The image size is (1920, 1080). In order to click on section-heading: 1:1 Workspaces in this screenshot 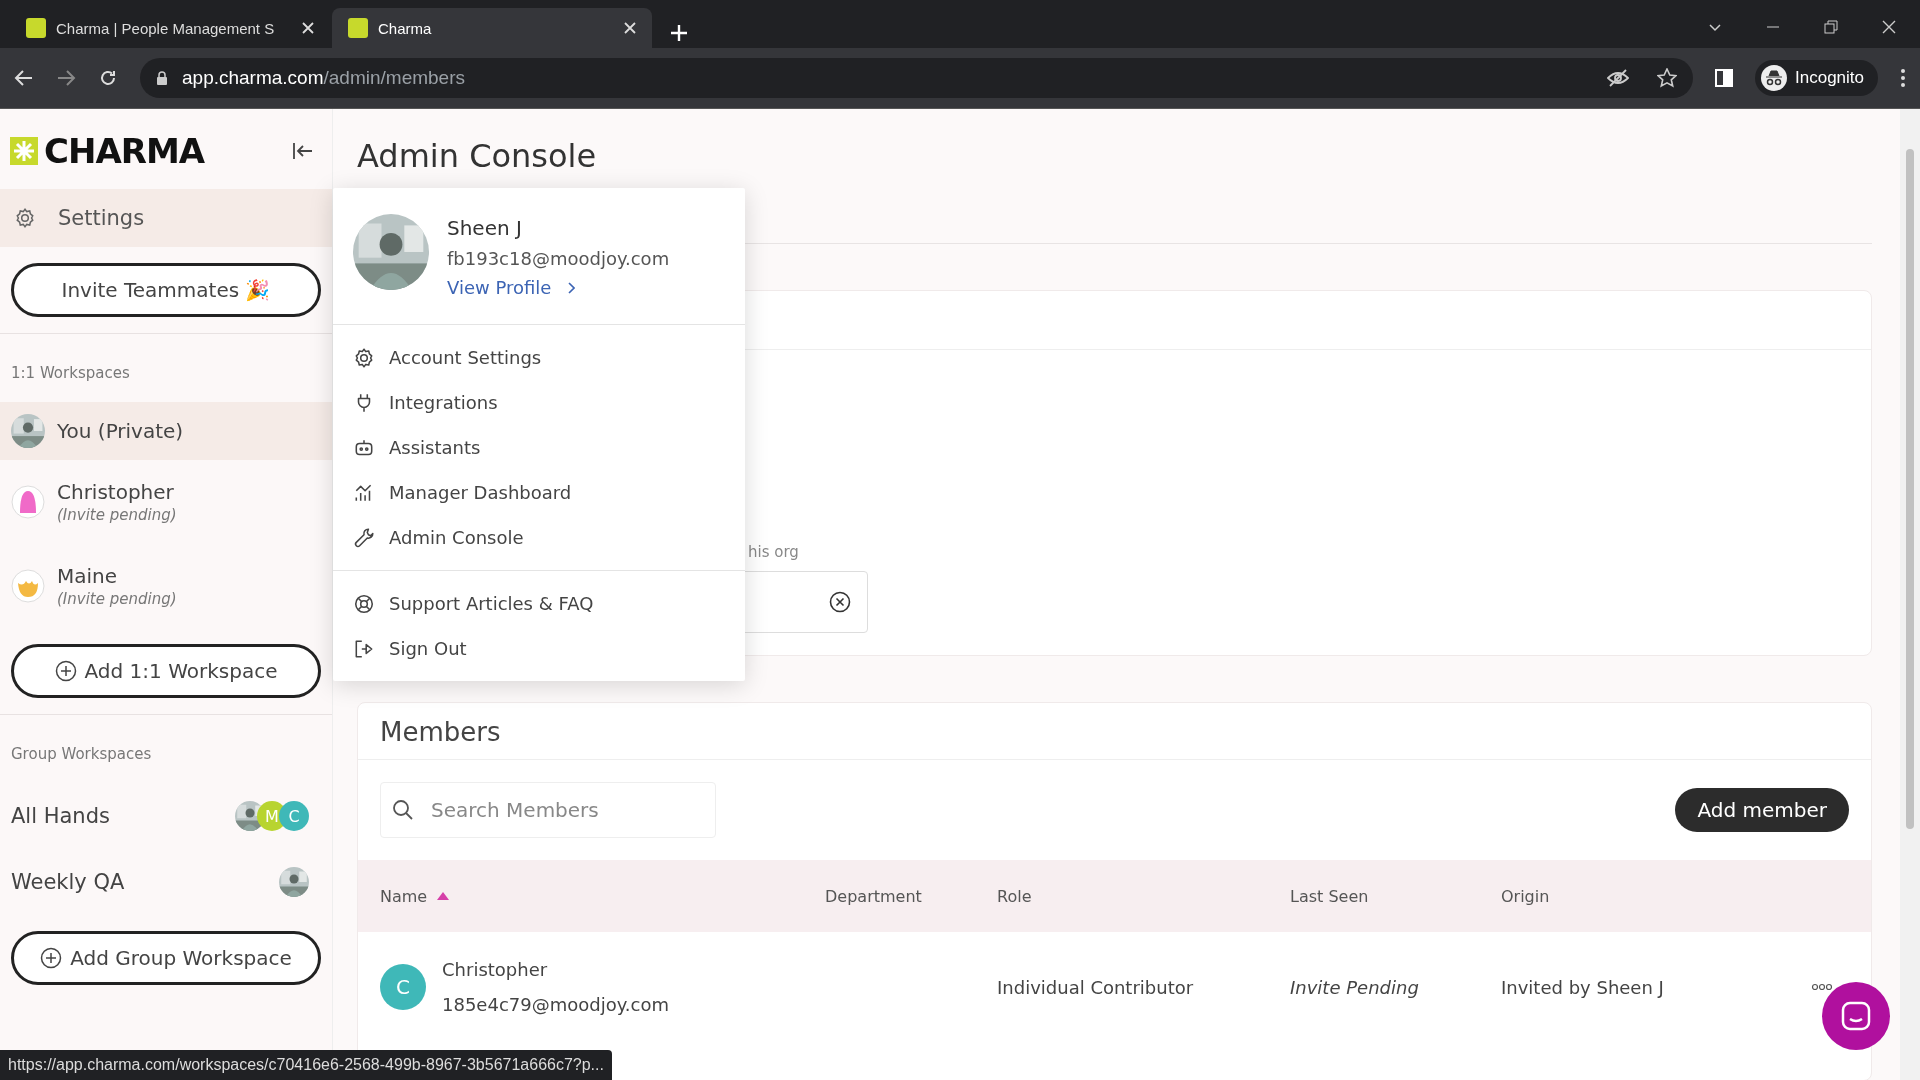, I will do `click(70, 373)`.